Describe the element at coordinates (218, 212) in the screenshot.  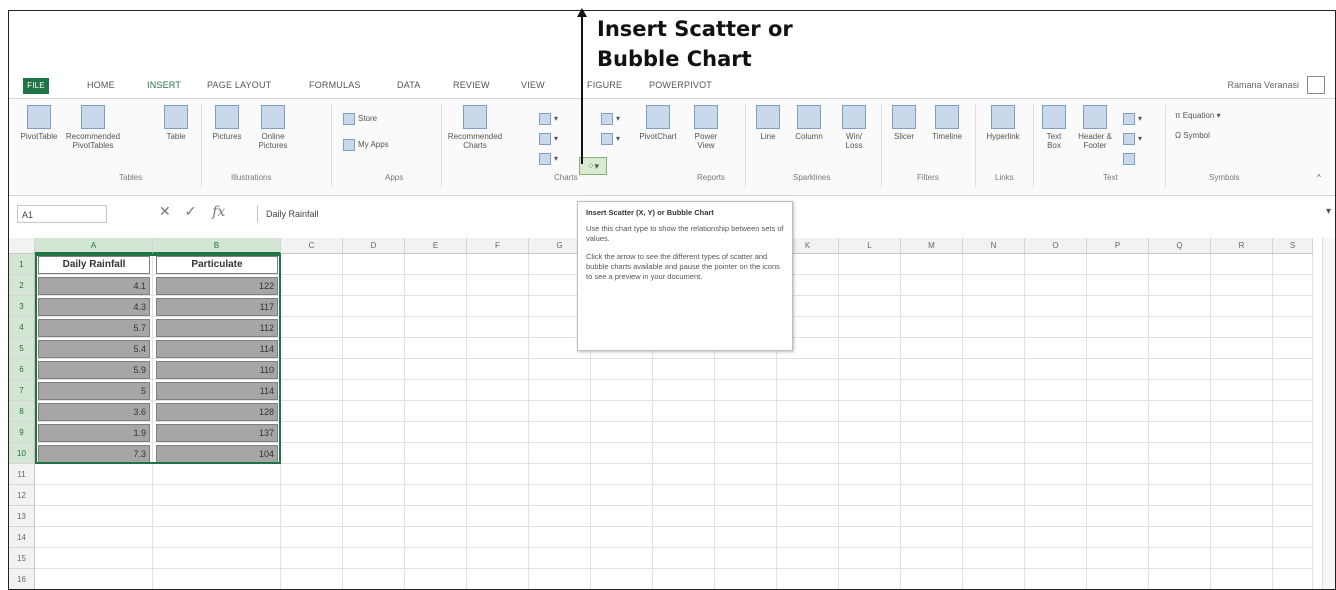
I see `insert-function-icon: fx` at that location.